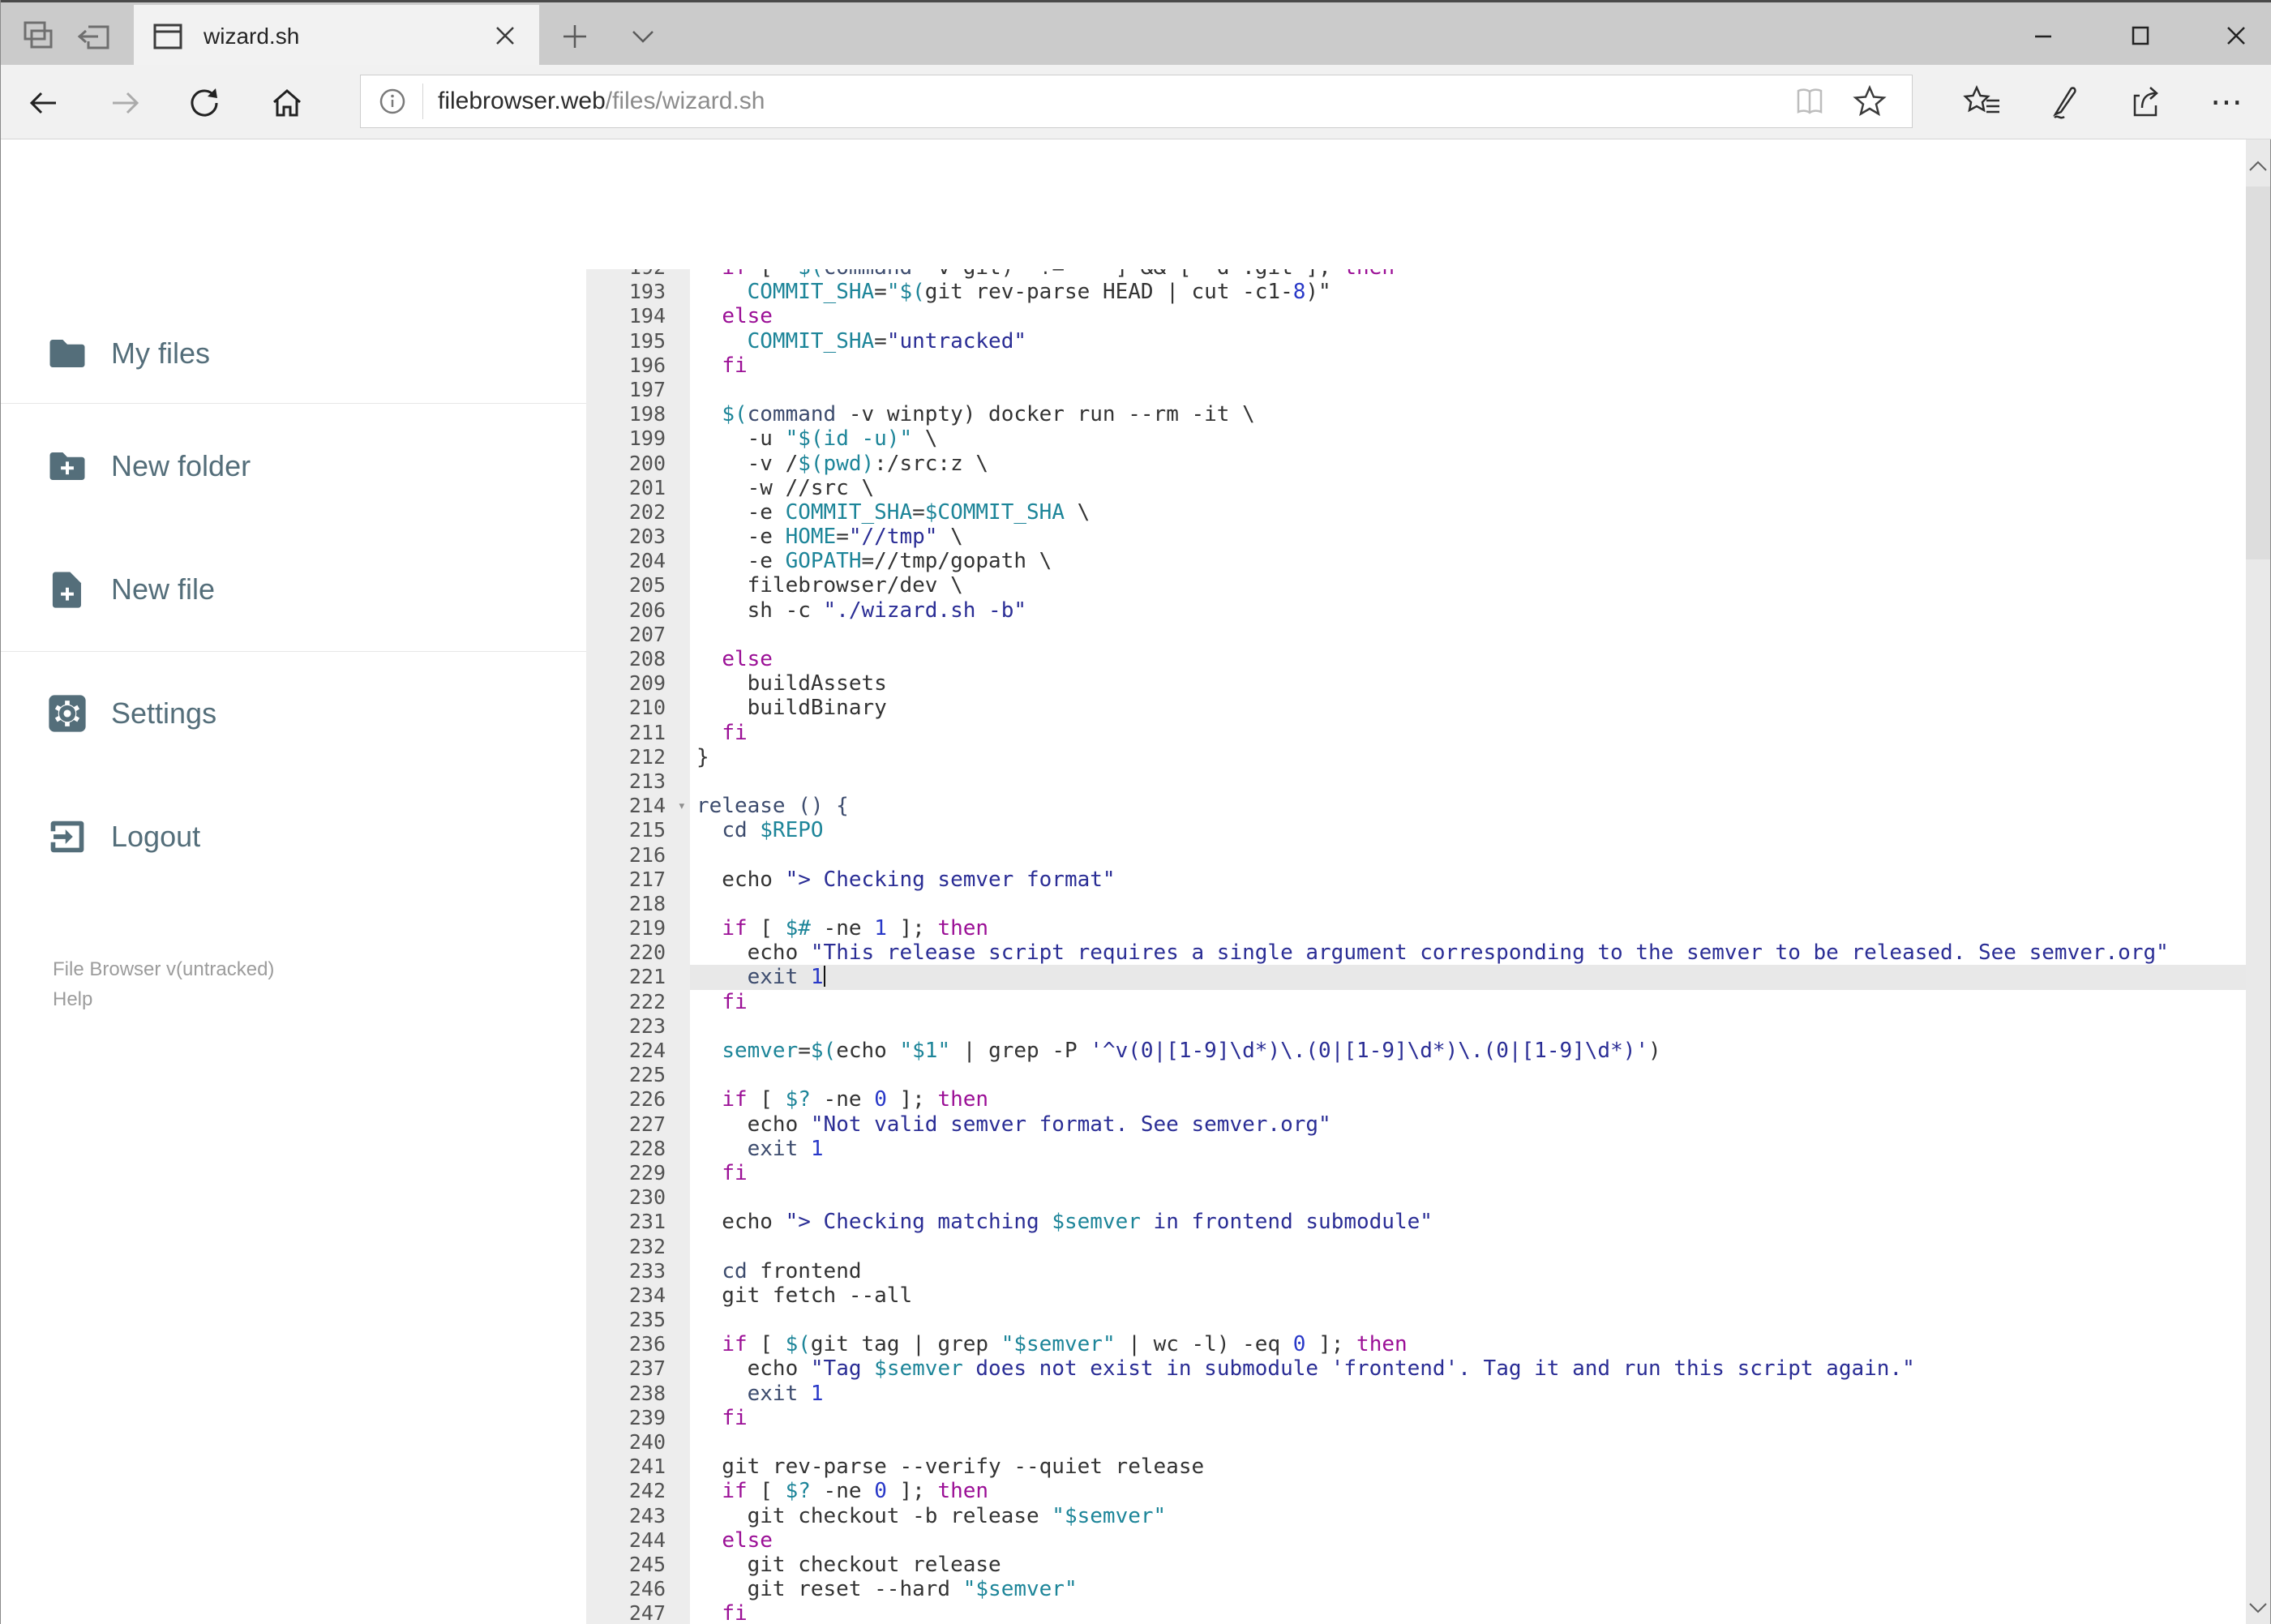  Describe the element at coordinates (287, 103) in the screenshot. I see `home-icon` at that location.